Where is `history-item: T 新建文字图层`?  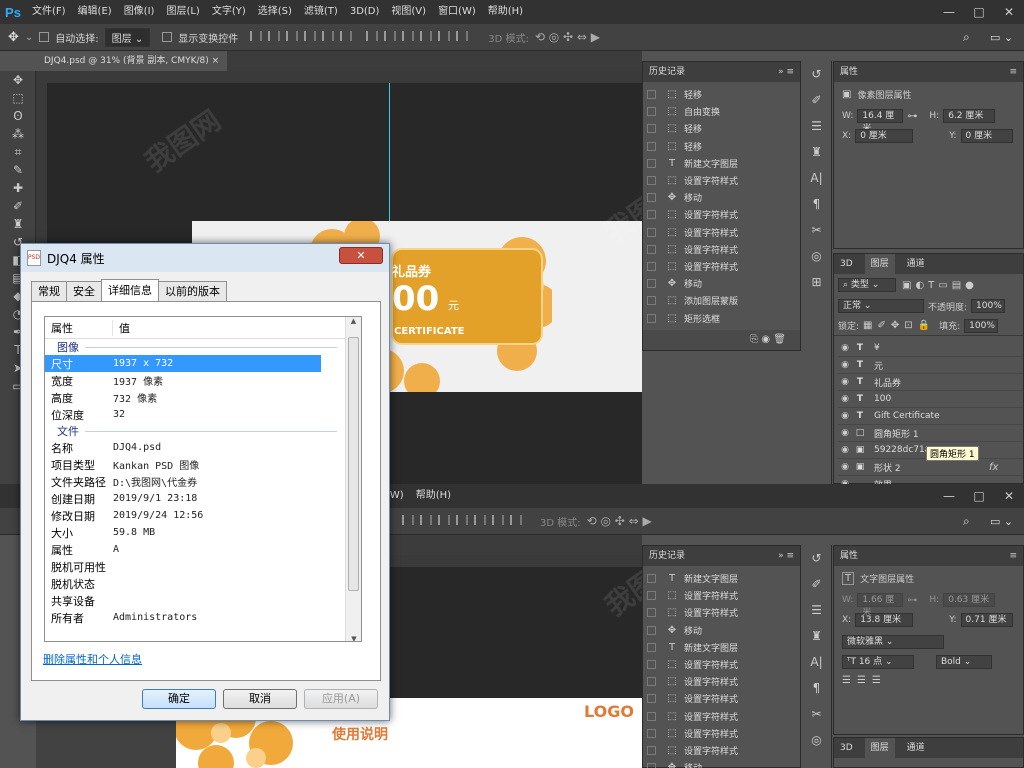 history-item: T 新建文字图层 is located at coordinates (721, 647).